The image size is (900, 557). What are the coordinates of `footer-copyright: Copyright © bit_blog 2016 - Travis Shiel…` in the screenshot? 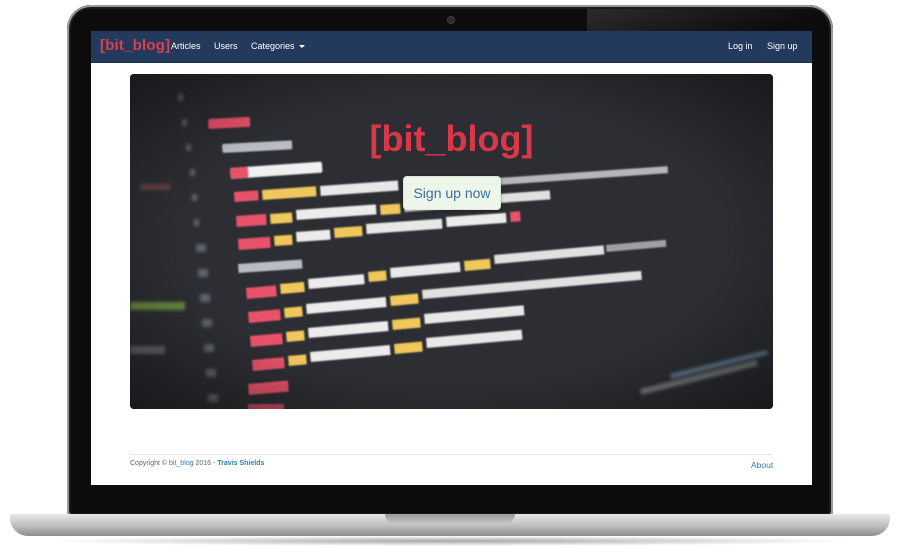 It's located at (197, 463).